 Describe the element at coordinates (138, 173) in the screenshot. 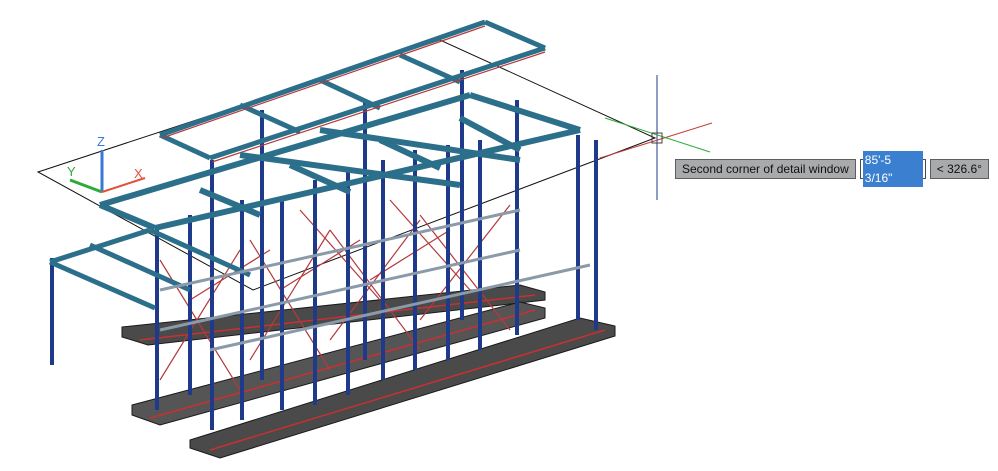

I see `ucs-x-label: X` at that location.